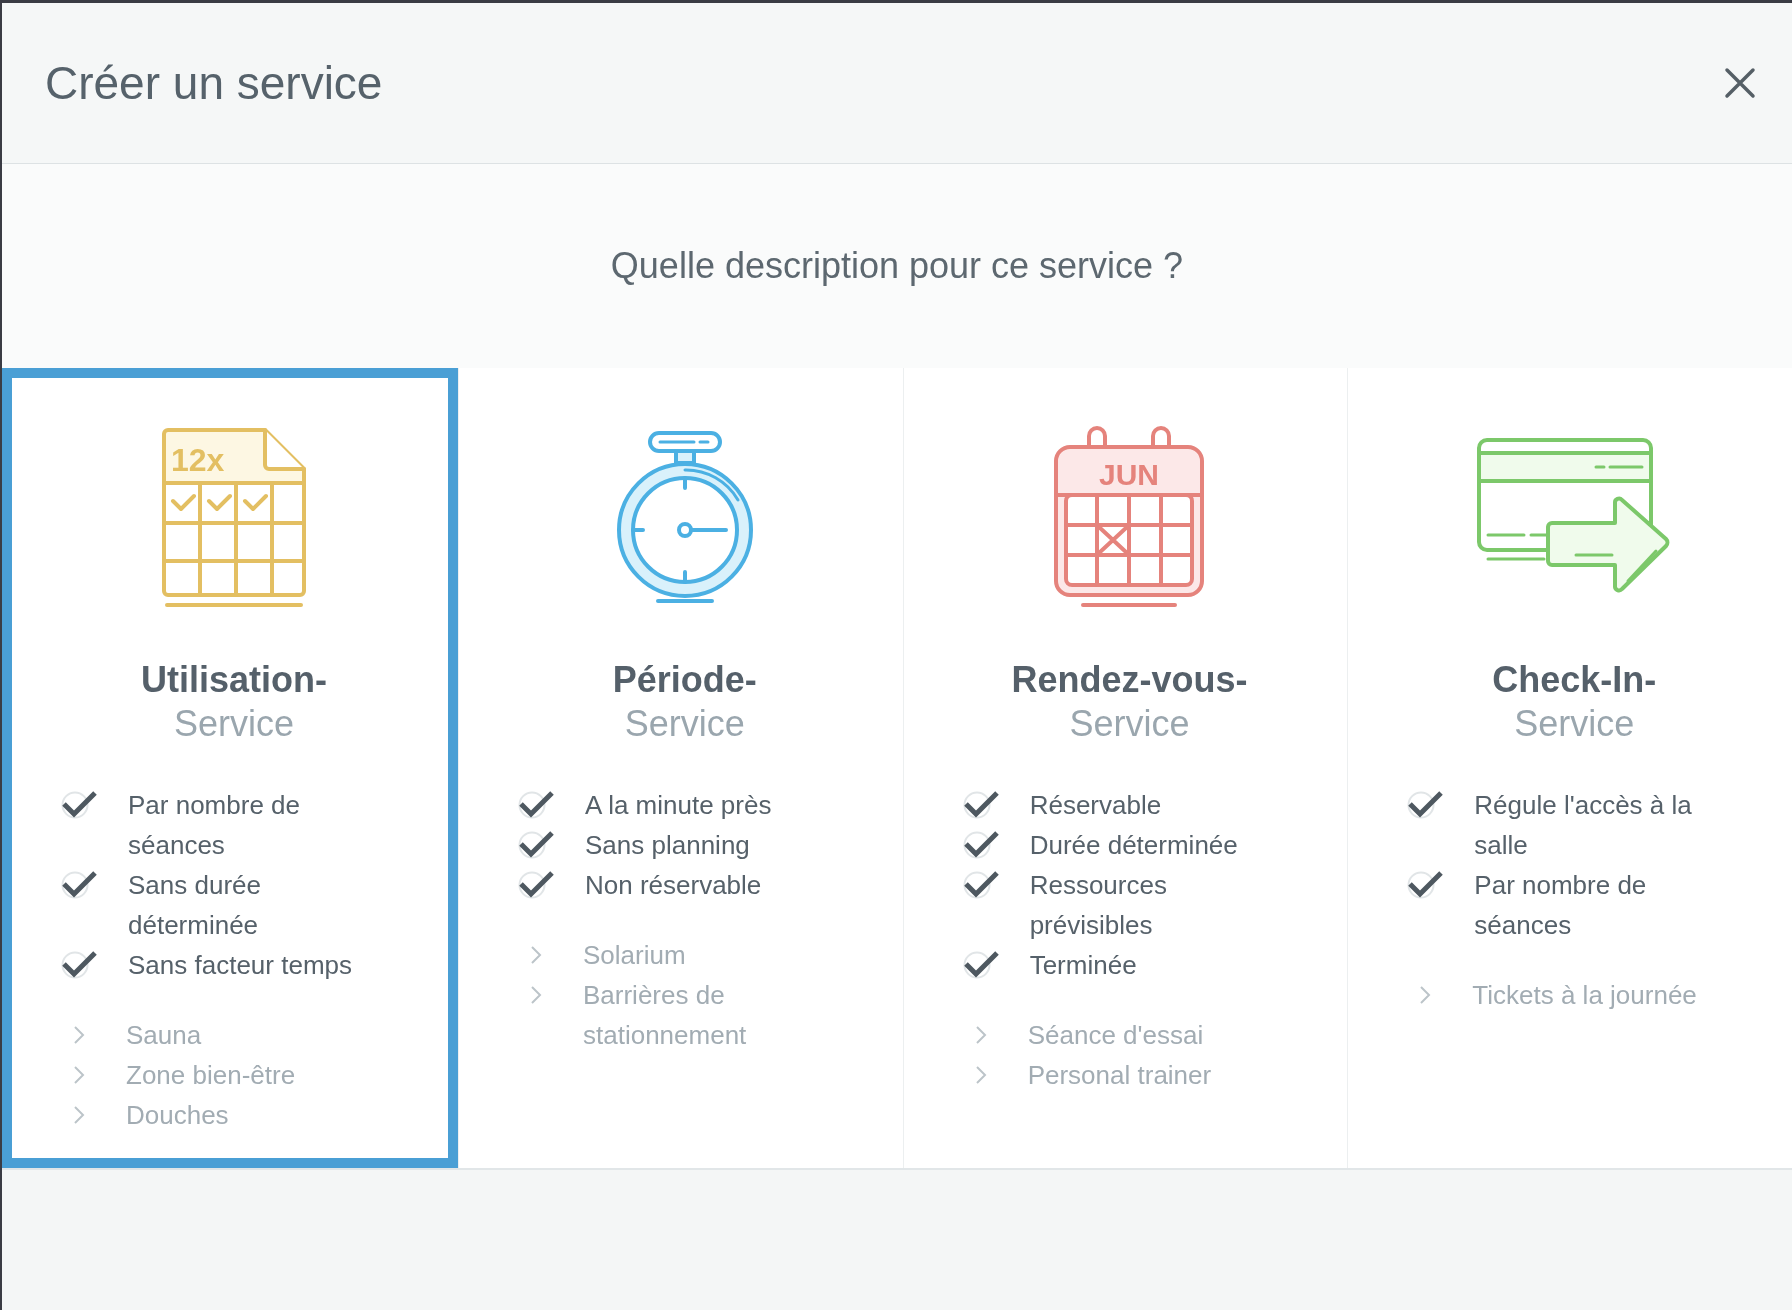  I want to click on example-text: Séance d'essai, so click(1115, 1035).